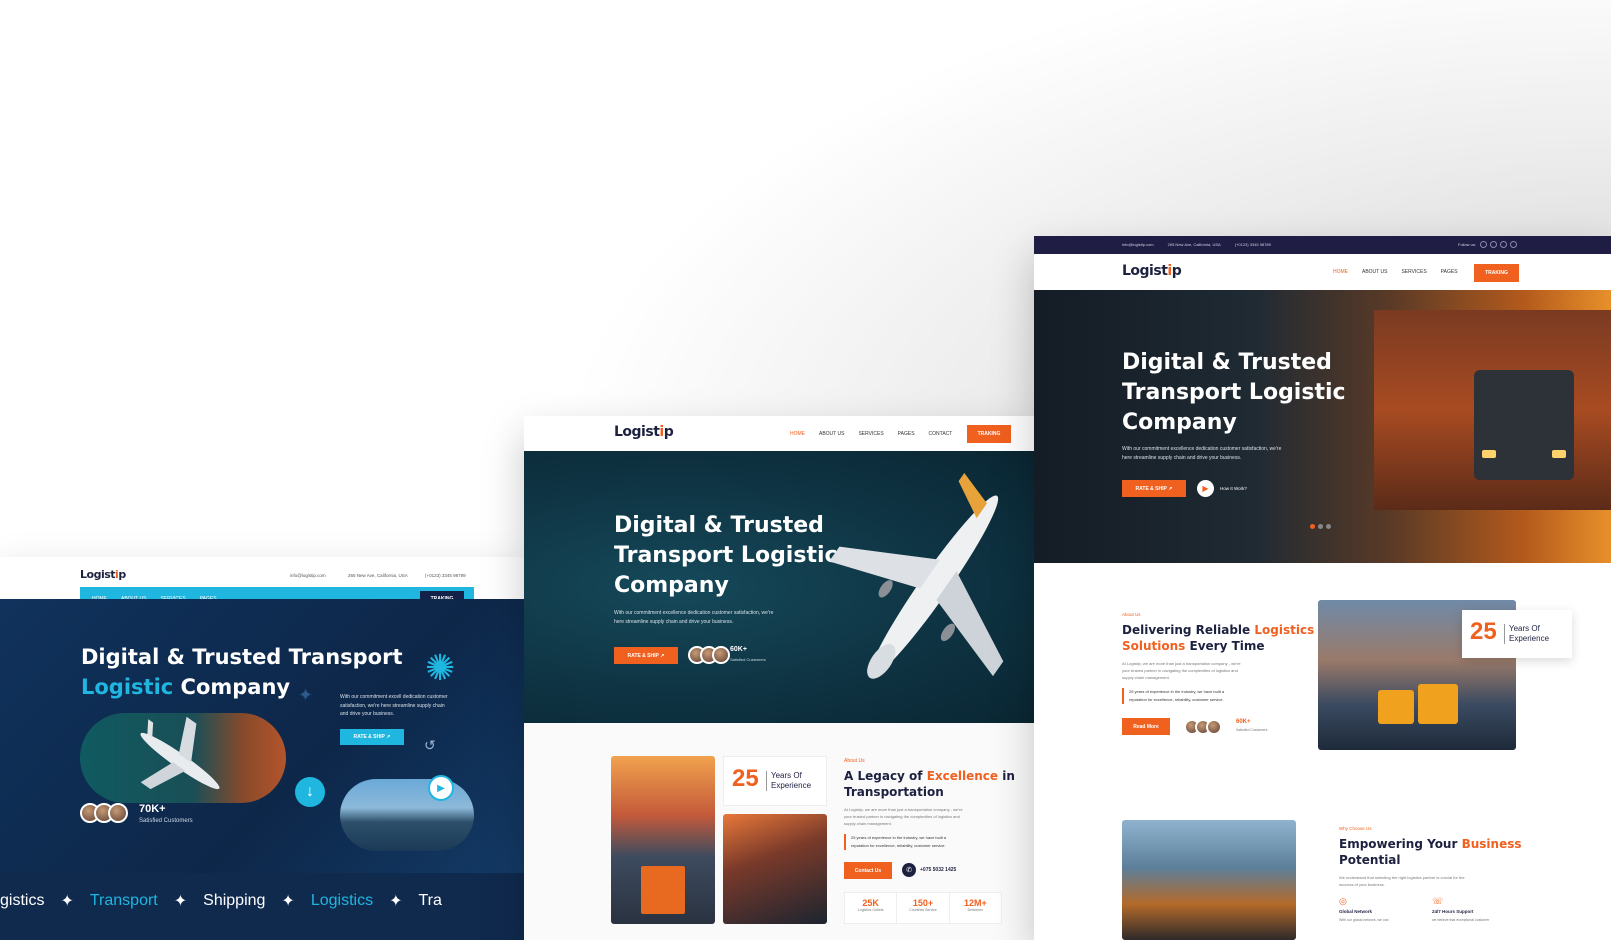 Image resolution: width=1611 pixels, height=940 pixels. Describe the element at coordinates (1461, 920) in the screenshot. I see `feature-text: we believe that exceptional customer` at that location.